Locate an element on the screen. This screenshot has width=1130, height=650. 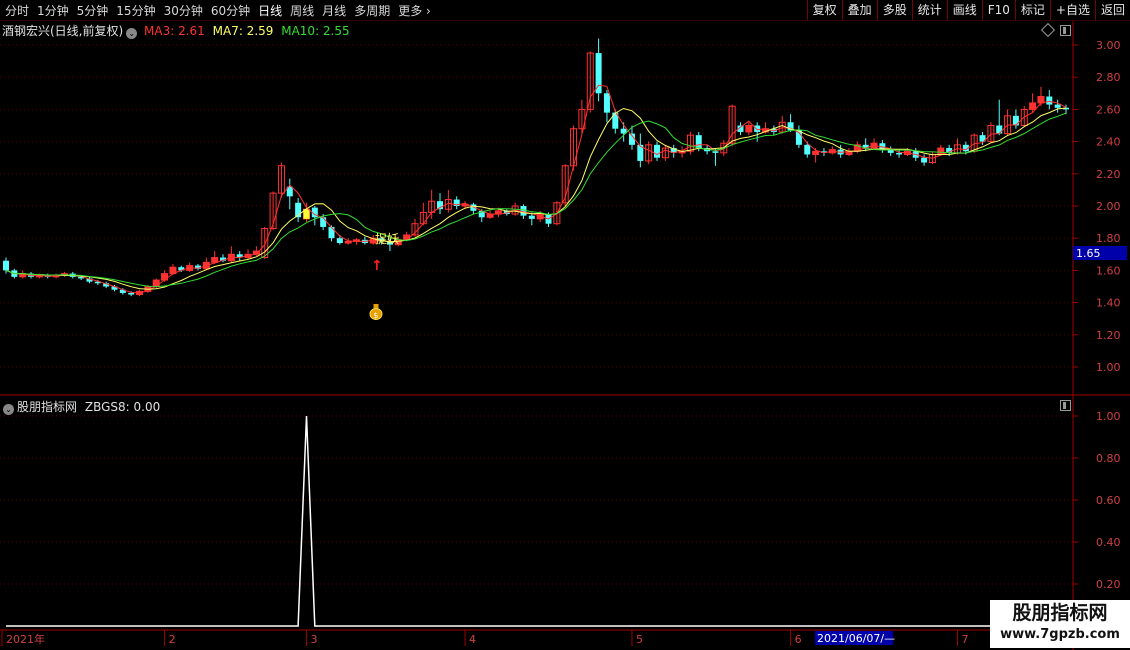
period-tab: 月线 is located at coordinates (334, 10).